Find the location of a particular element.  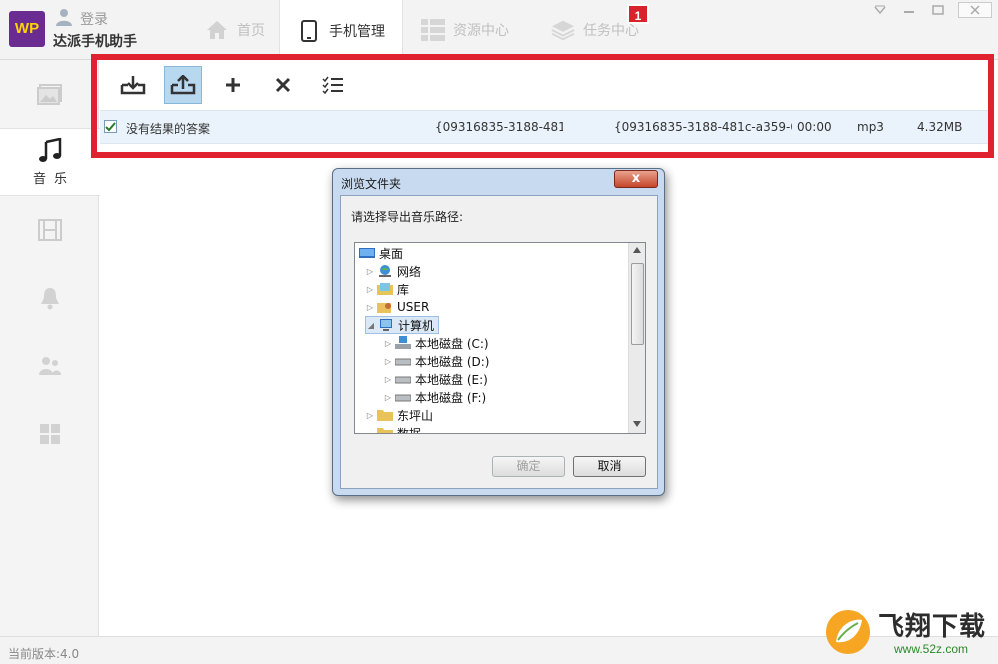

minimize-icon is located at coordinates (909, 10).